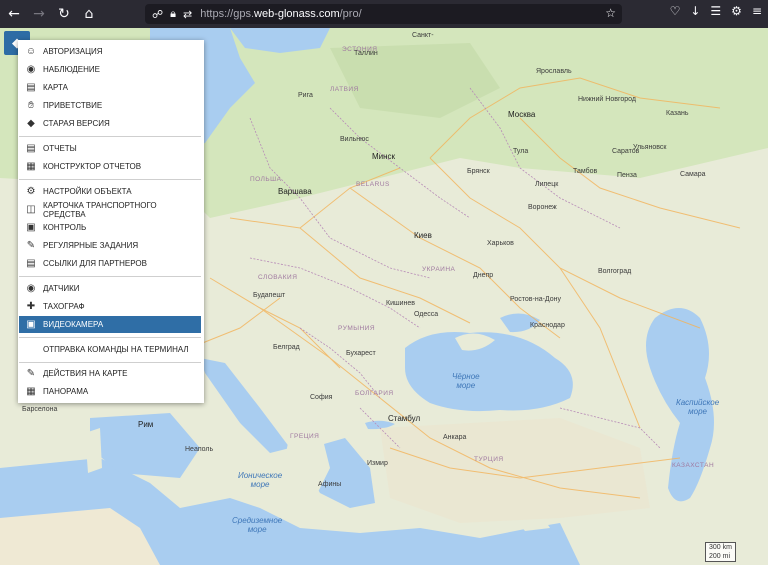  I want to click on map-scale: 300 km 200 mi, so click(720, 552).